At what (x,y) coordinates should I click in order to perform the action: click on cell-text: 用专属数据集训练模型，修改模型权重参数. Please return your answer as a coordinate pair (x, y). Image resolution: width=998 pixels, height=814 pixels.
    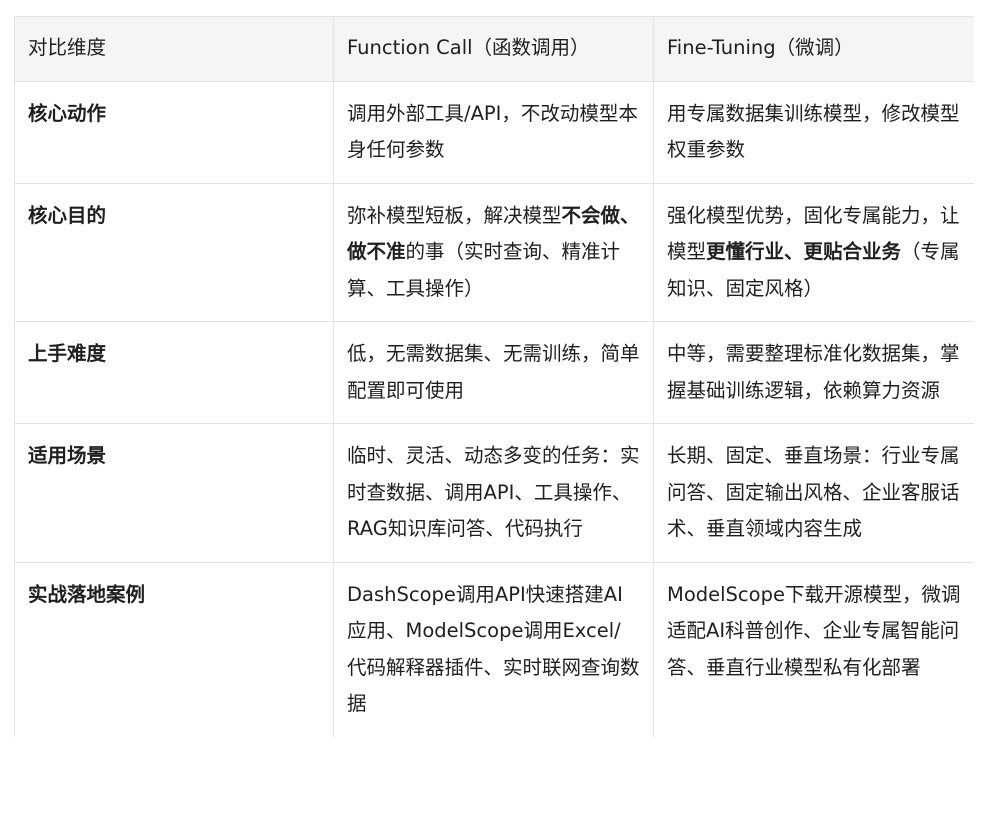
    Looking at the image, I should click on (813, 131).